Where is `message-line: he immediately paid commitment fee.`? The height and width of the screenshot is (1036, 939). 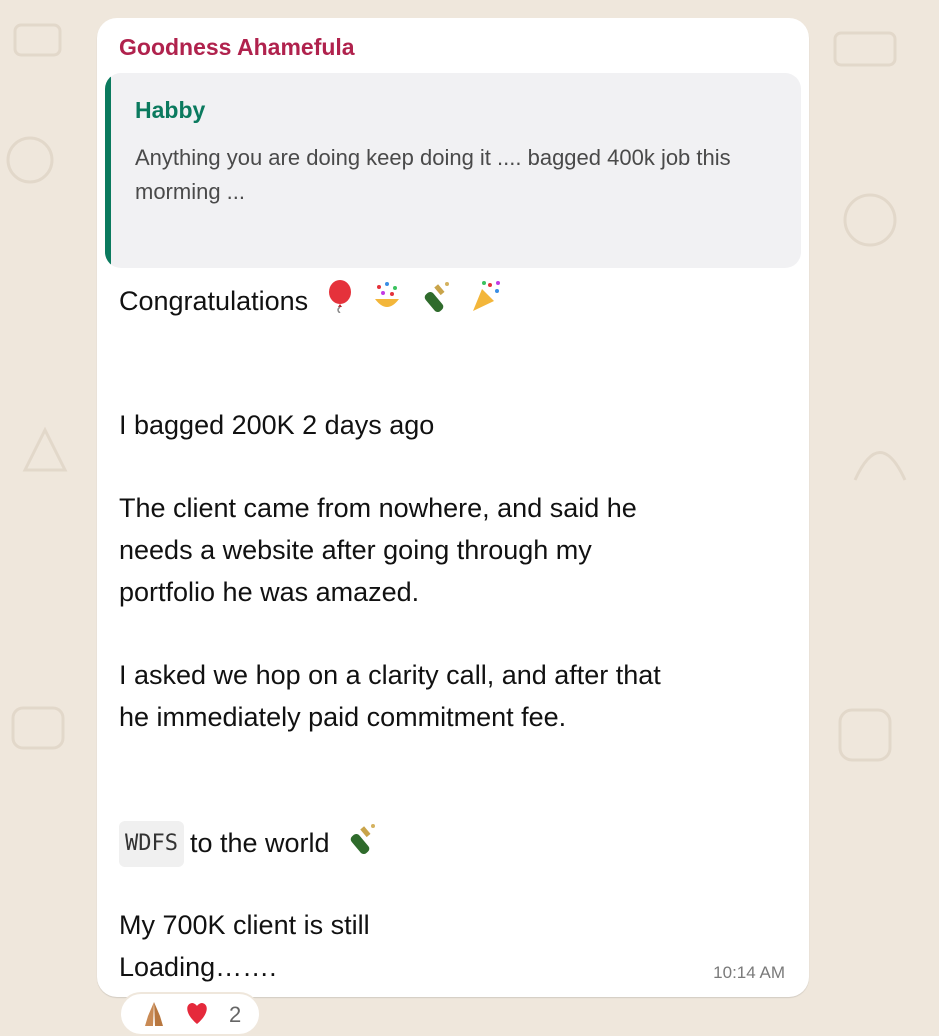
message-line: he immediately paid commitment fee. is located at coordinates (343, 717).